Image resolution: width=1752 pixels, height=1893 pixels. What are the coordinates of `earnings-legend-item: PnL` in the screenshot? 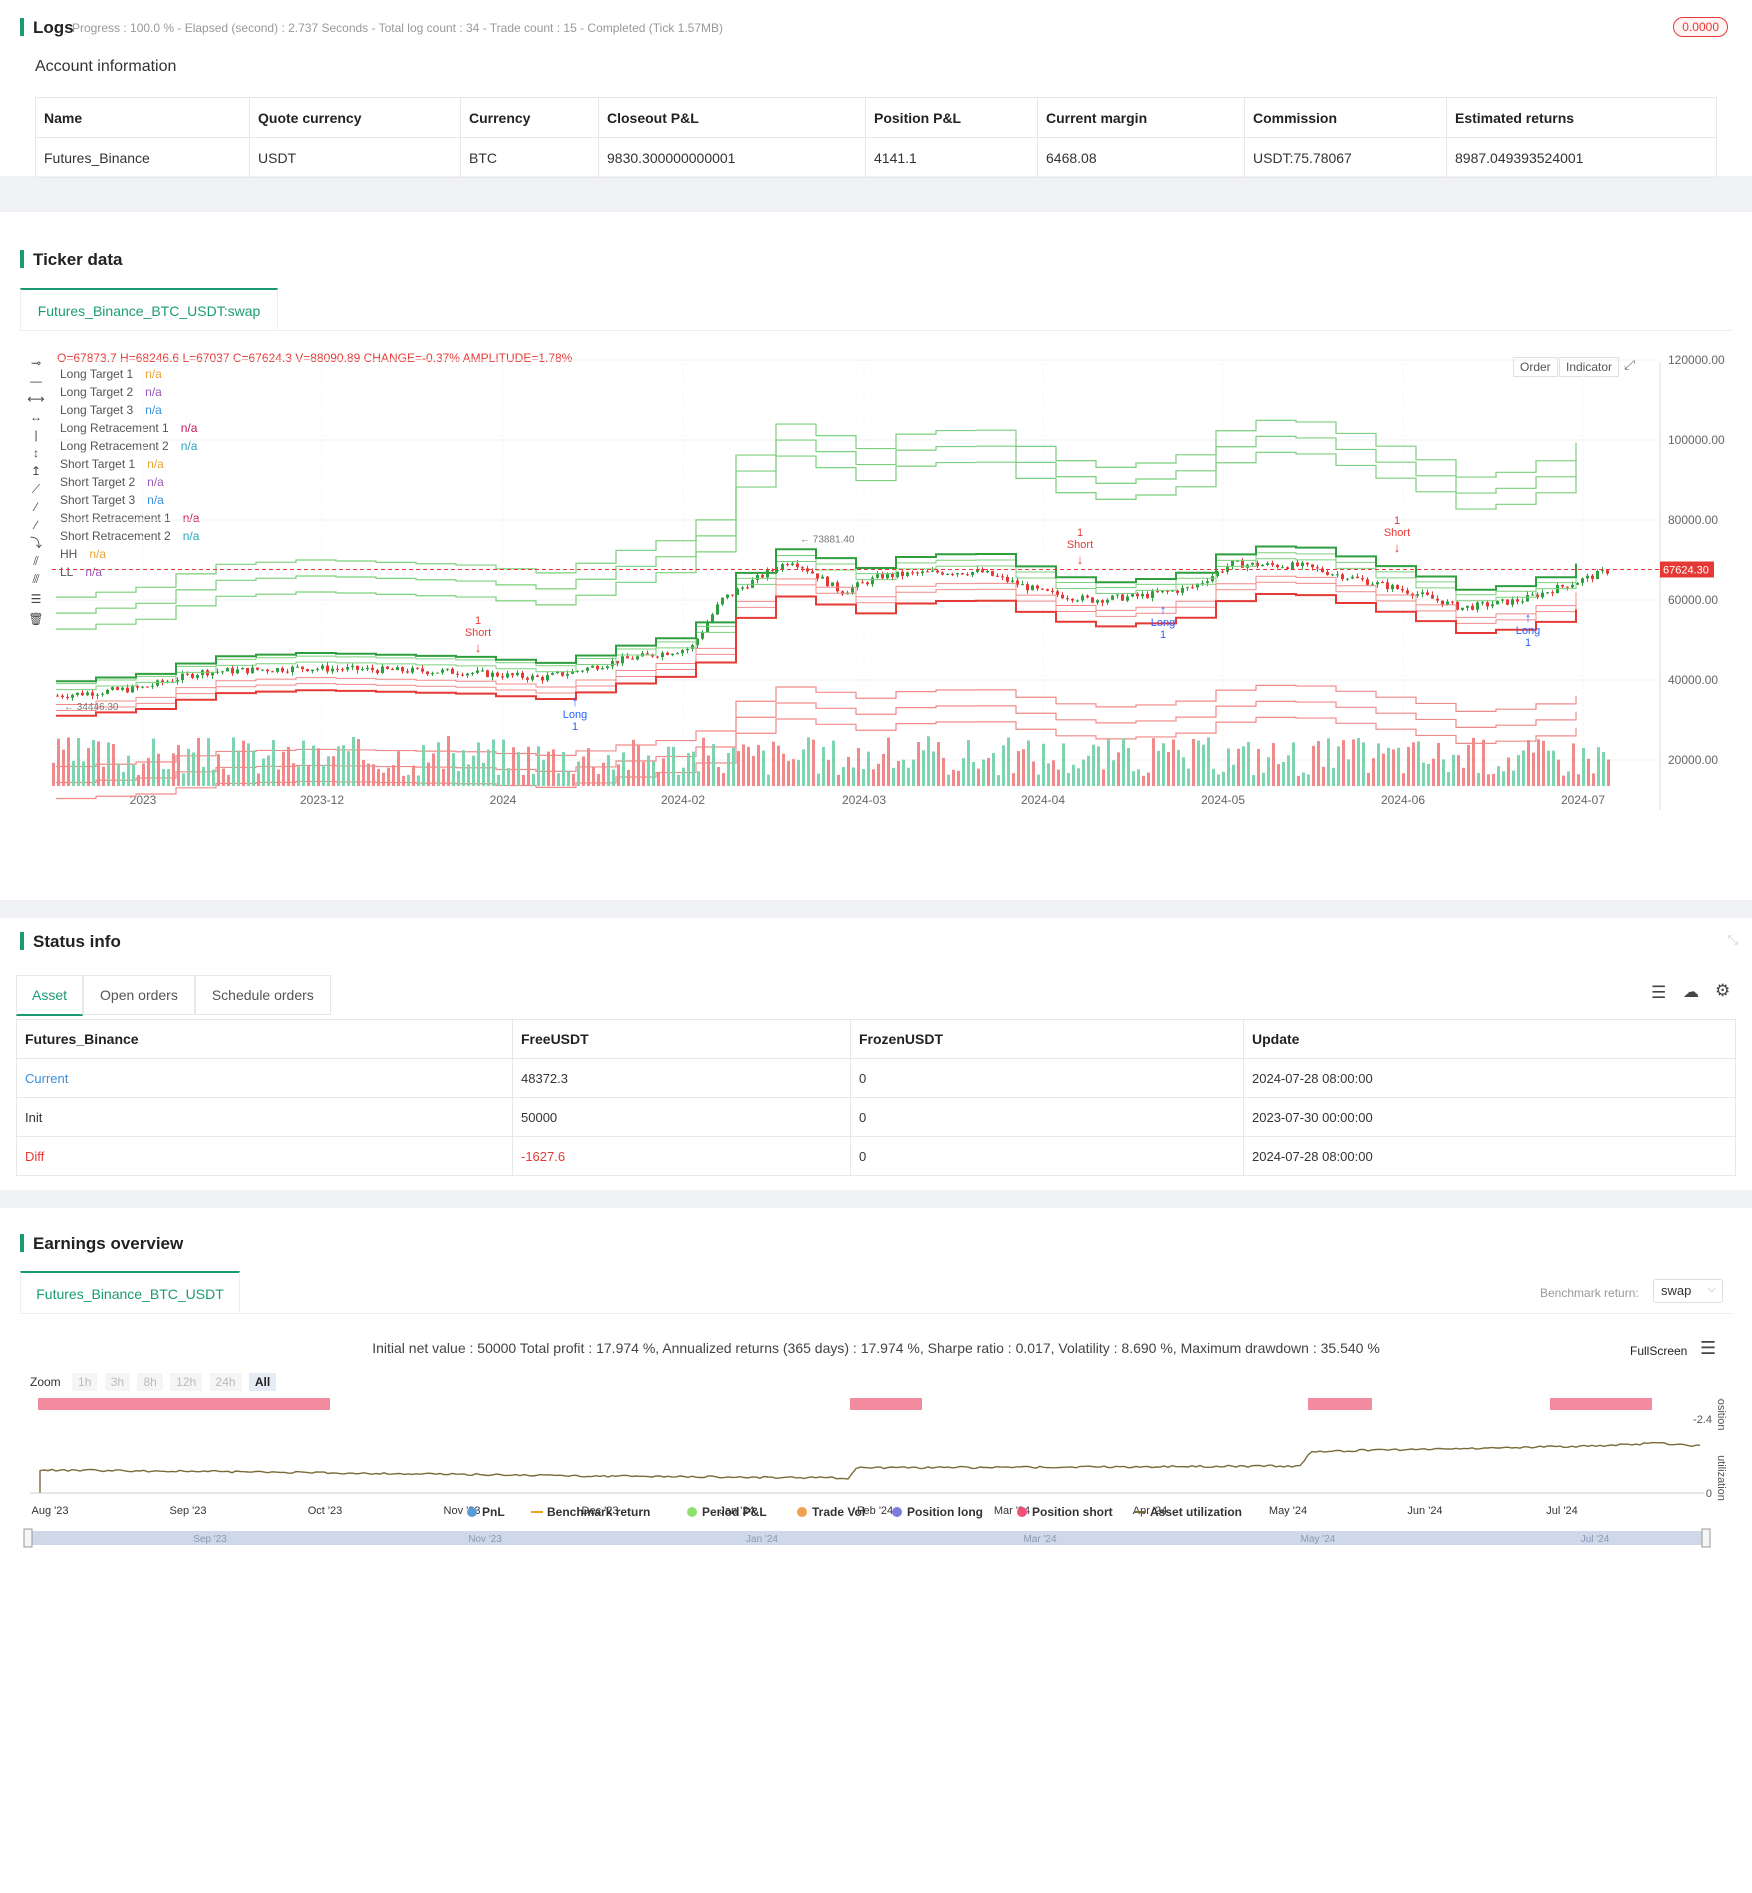 It's located at (486, 1512).